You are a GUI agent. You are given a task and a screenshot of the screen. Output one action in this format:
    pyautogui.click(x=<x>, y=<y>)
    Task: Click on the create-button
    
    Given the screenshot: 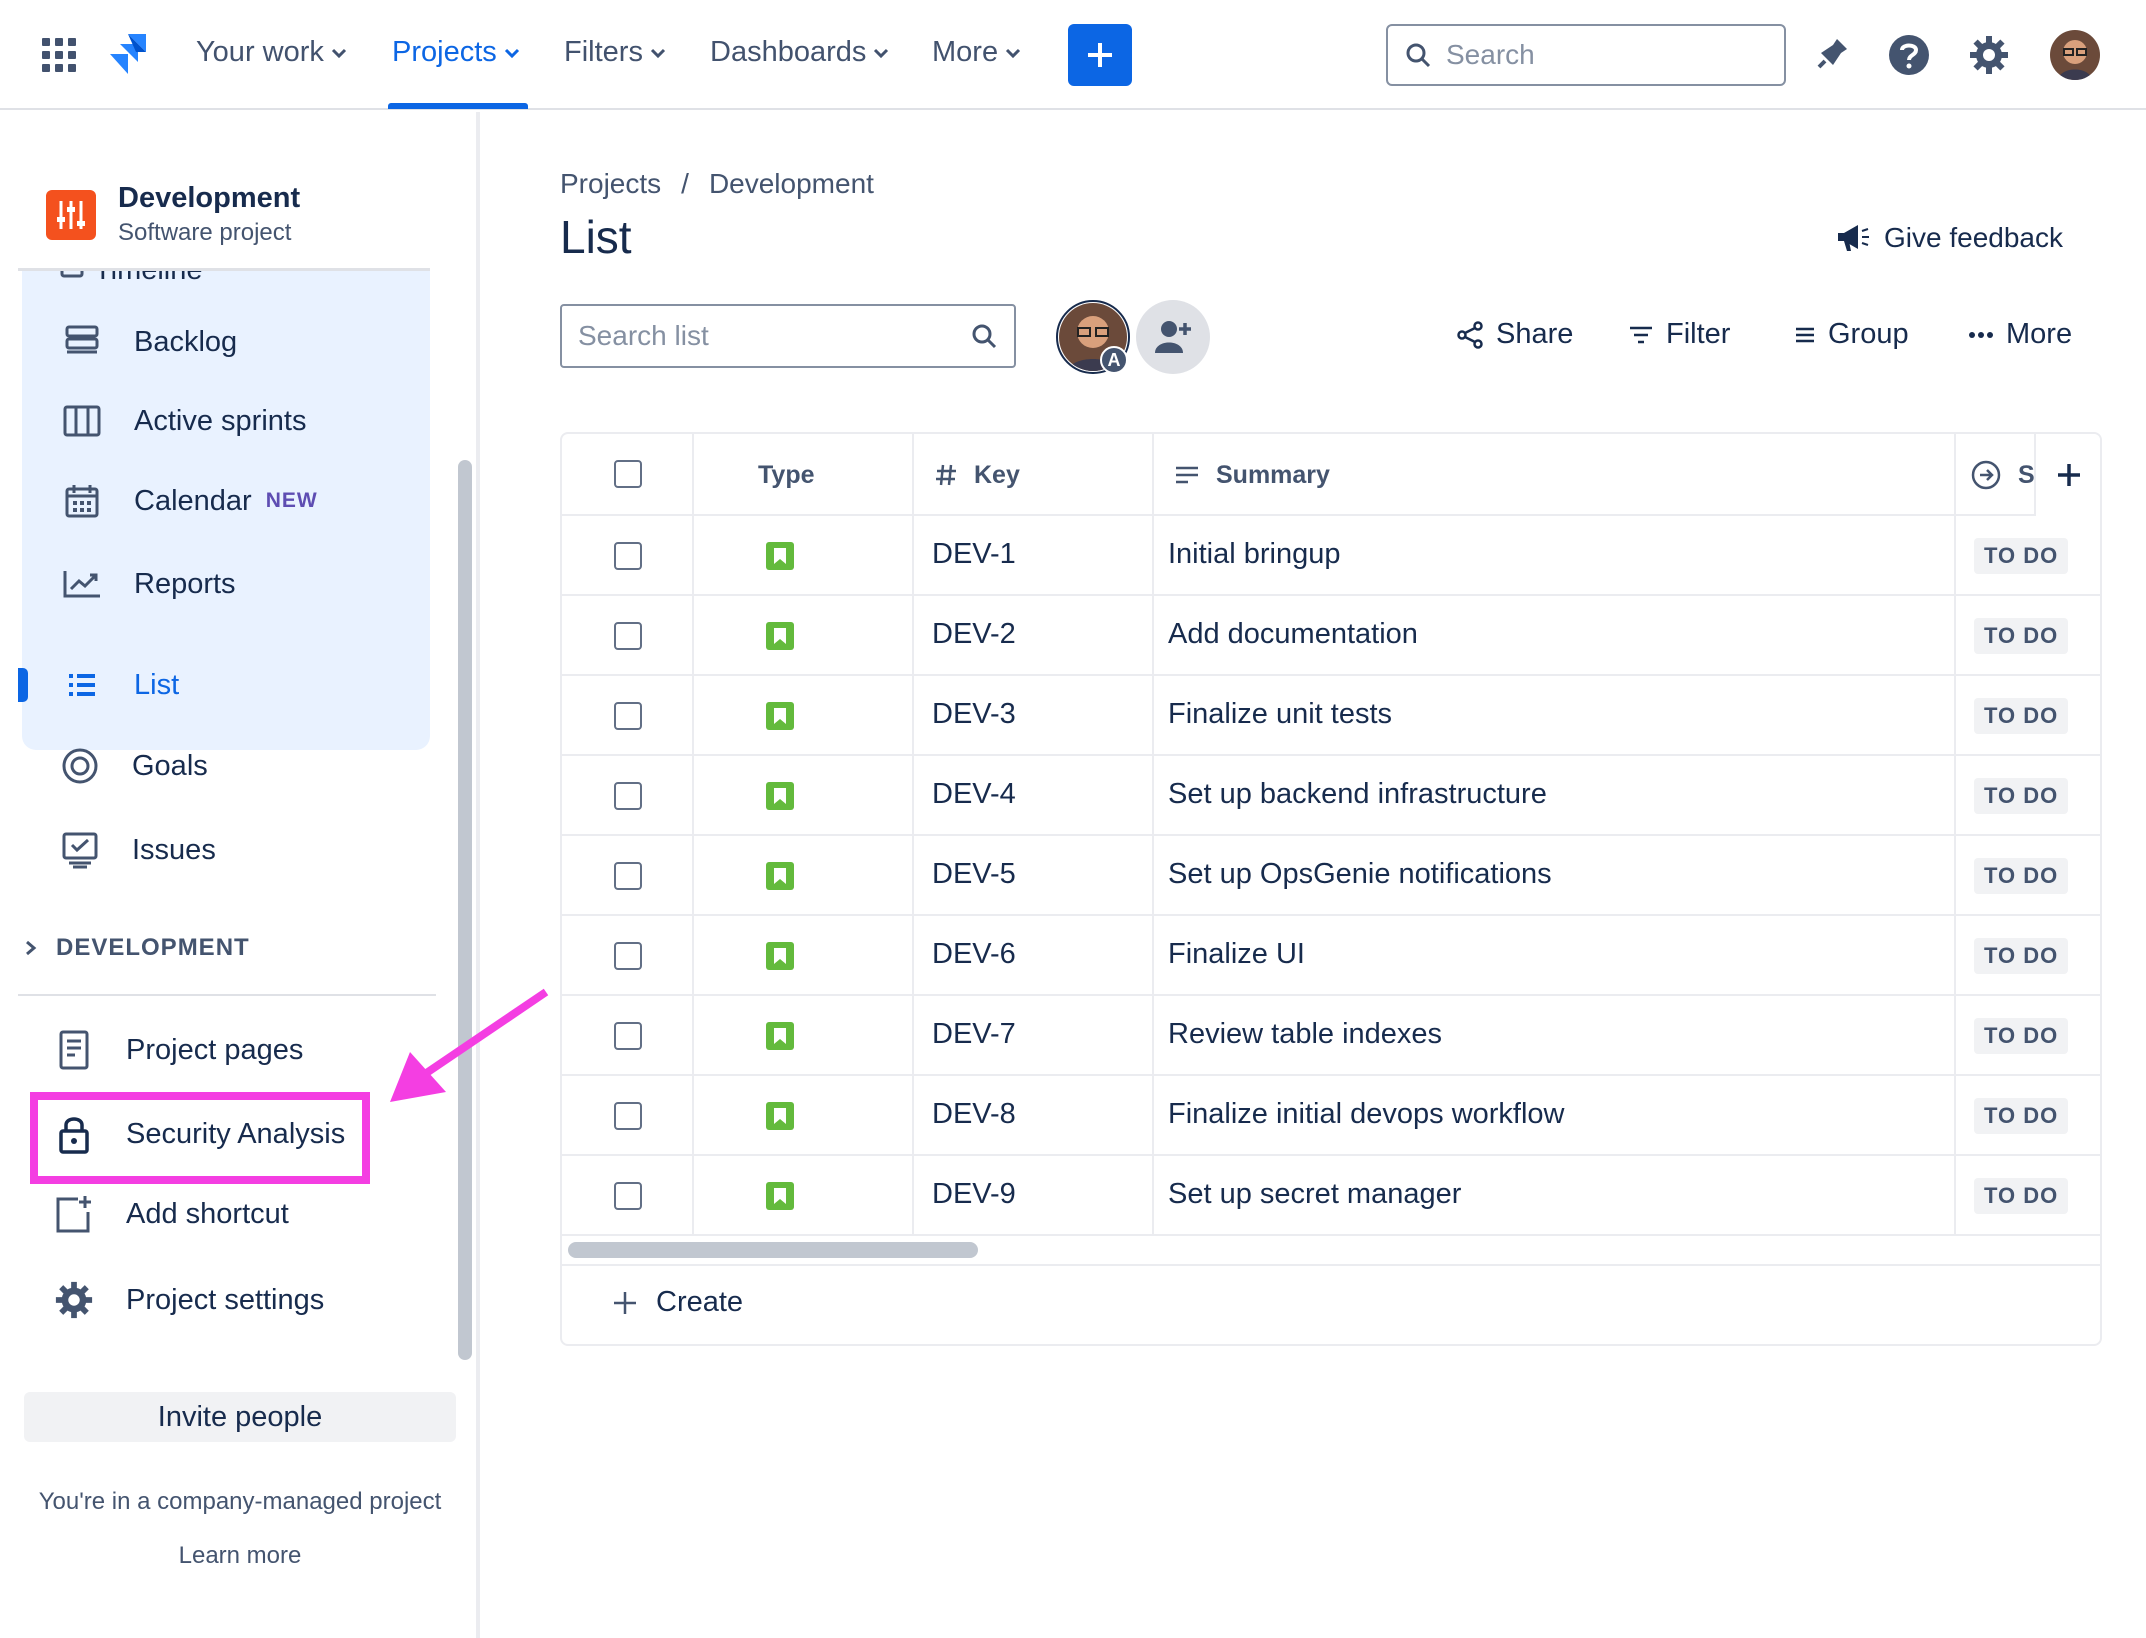 What is the action you would take?
    pyautogui.click(x=1100, y=55)
    